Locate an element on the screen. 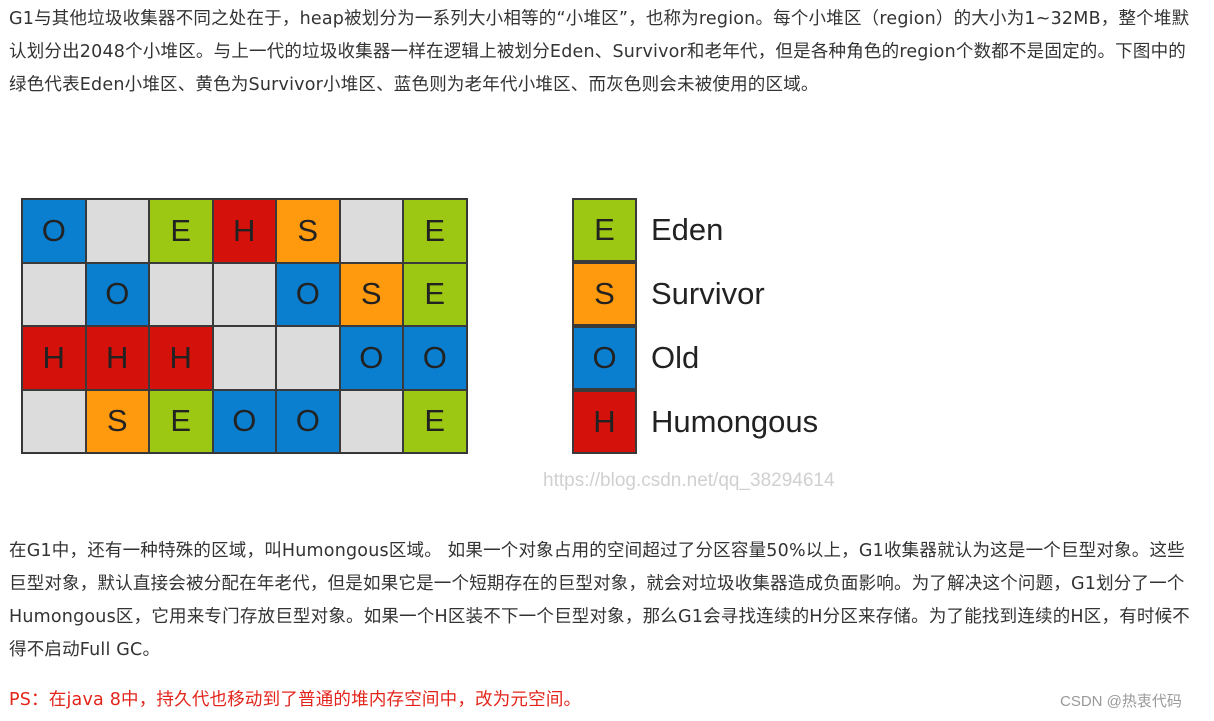  region-legend: E Eden S Survivor O Old H Humongous is located at coordinates (695, 326).